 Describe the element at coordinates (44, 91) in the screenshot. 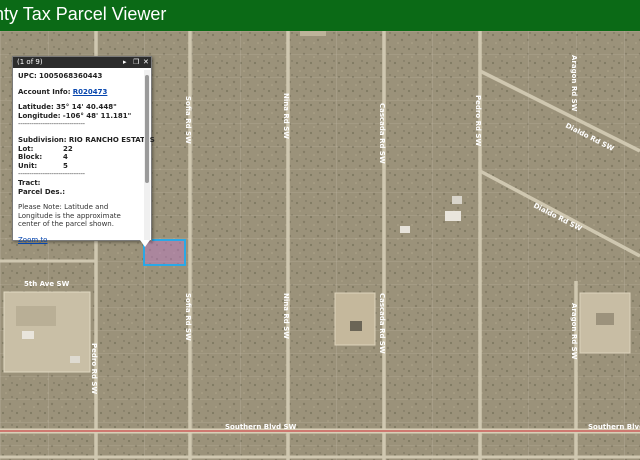

I see `account-info-label: Account Info:` at that location.